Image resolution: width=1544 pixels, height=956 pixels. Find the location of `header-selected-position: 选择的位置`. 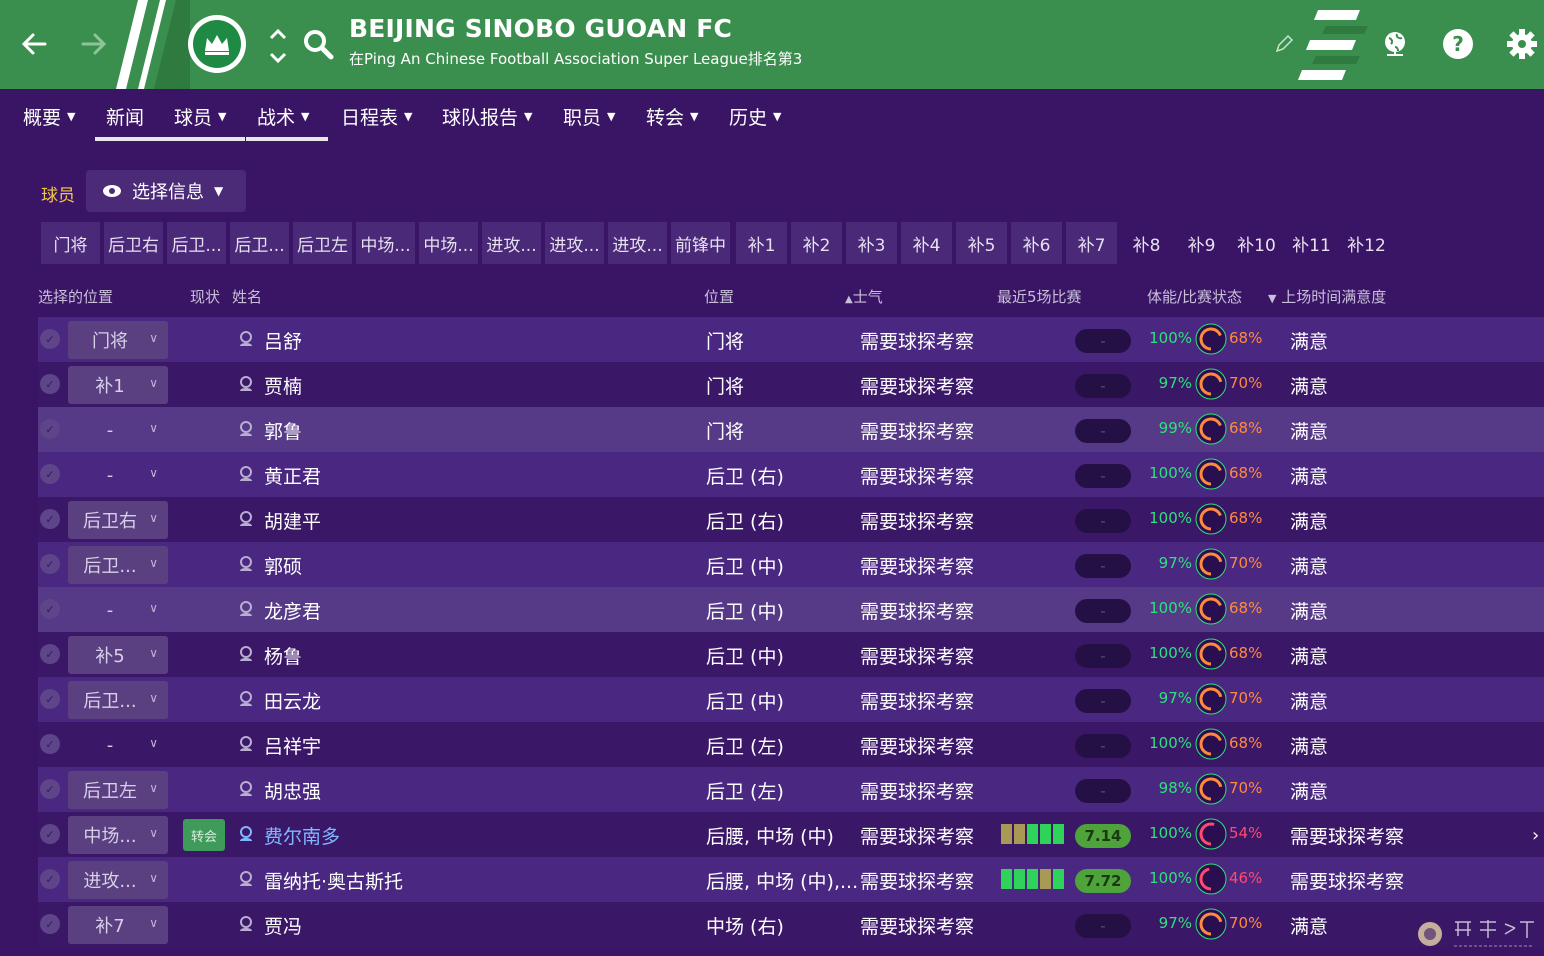

header-selected-position: 选择的位置 is located at coordinates (75, 296).